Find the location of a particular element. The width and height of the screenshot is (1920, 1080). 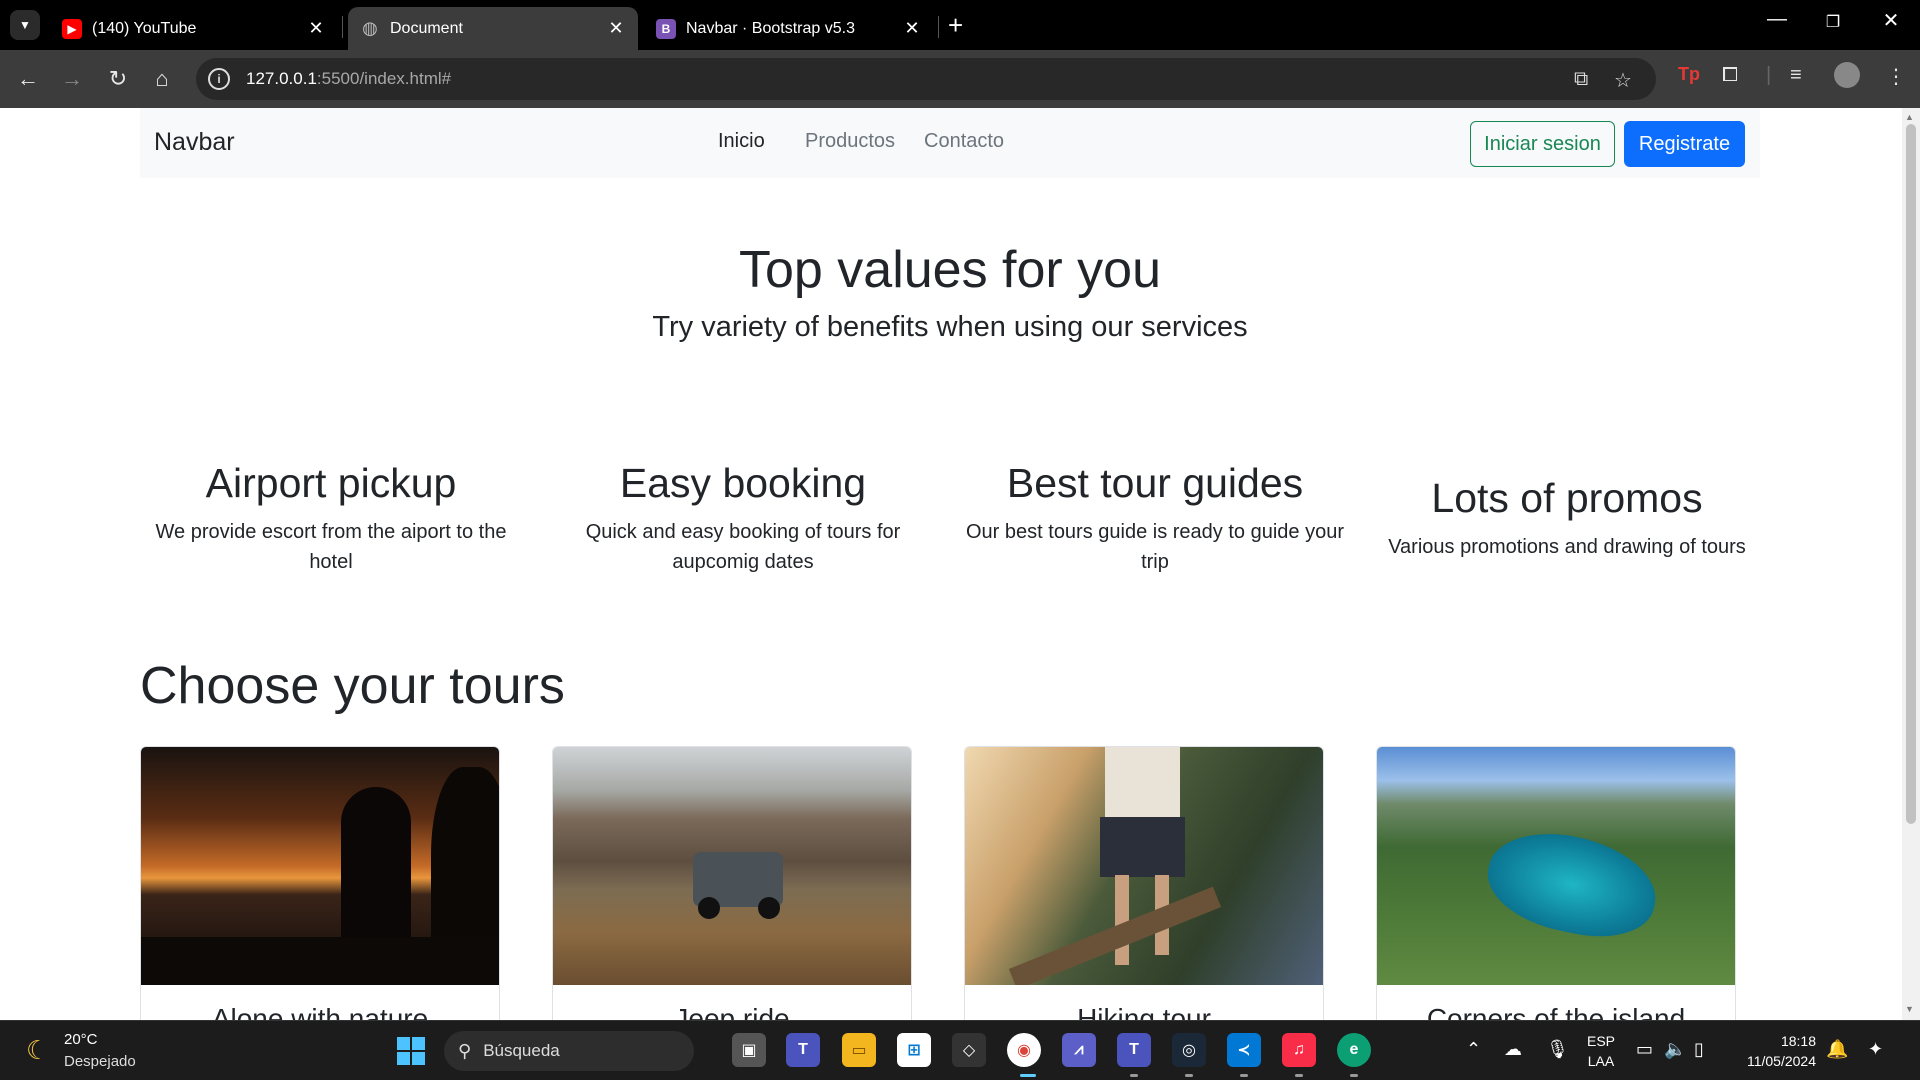

home-icon: ⌂ is located at coordinates (162, 79).